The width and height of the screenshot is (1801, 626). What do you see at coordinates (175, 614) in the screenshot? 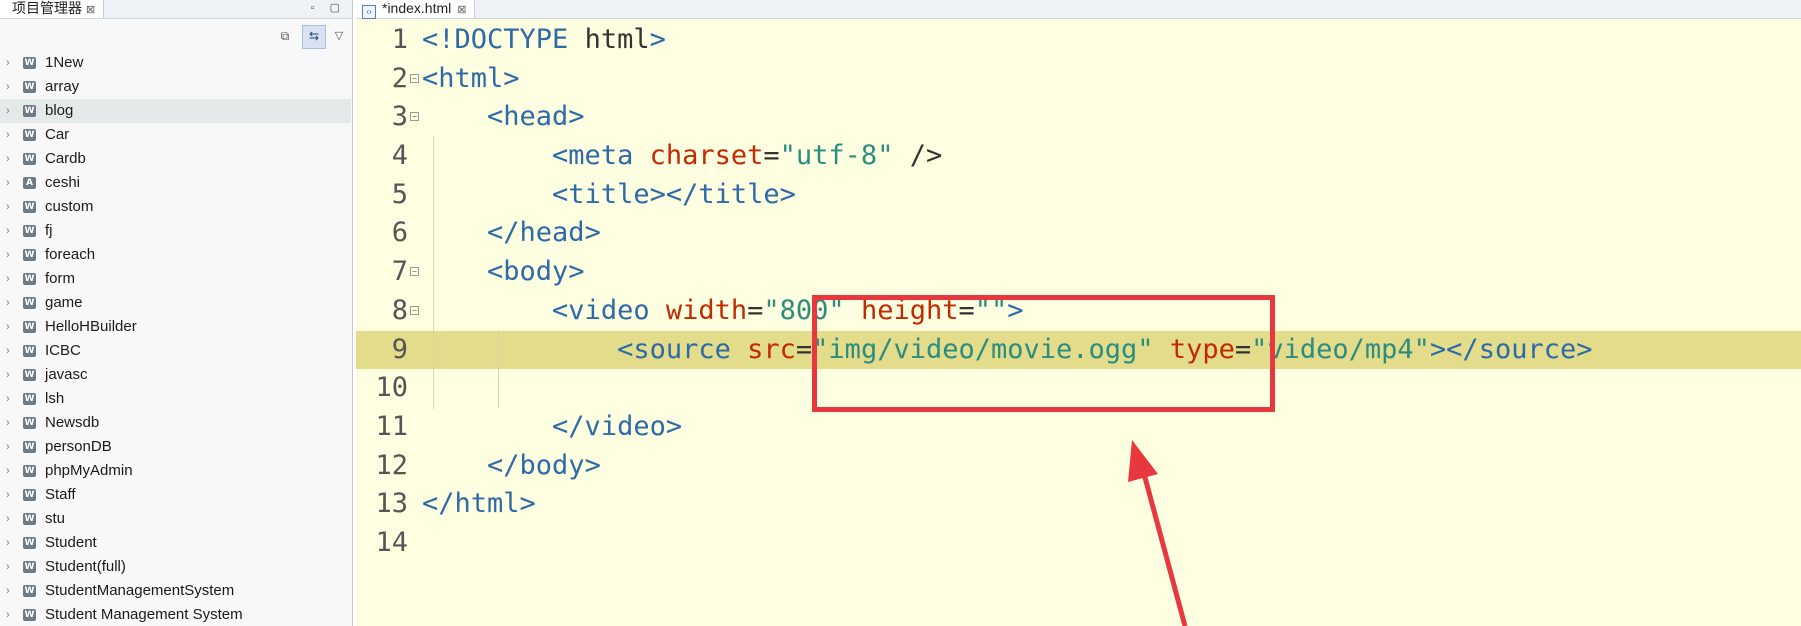
I see `project-item: › W Student Management System` at bounding box center [175, 614].